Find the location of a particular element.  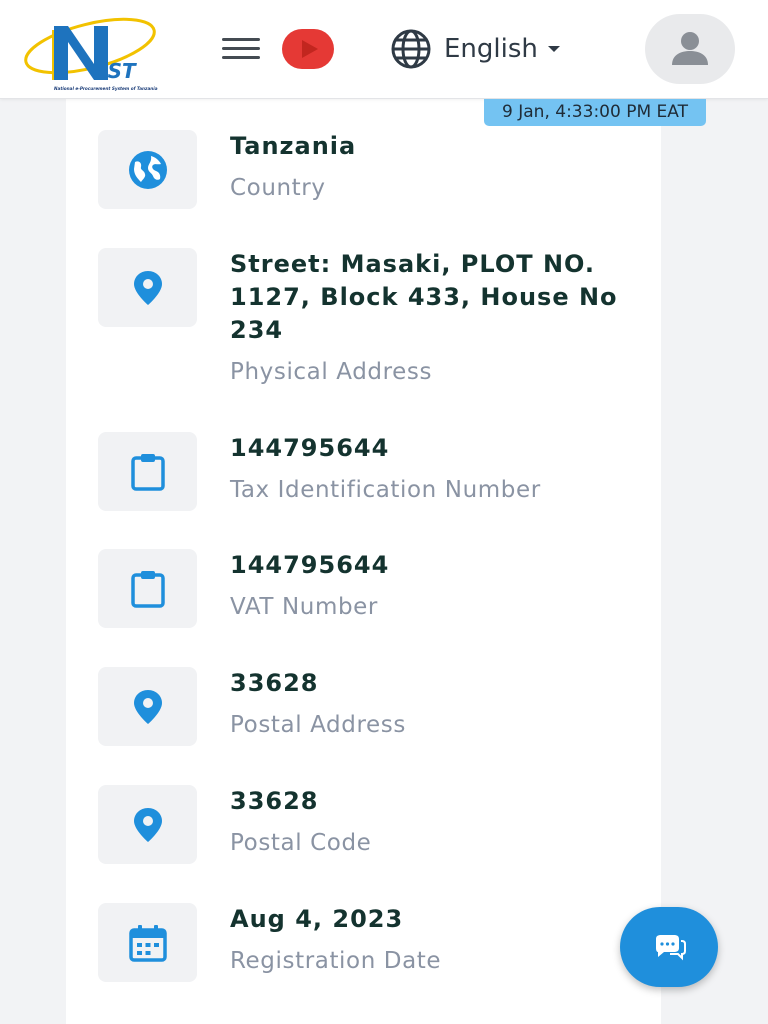

language-selector: English is located at coordinates (475, 49).